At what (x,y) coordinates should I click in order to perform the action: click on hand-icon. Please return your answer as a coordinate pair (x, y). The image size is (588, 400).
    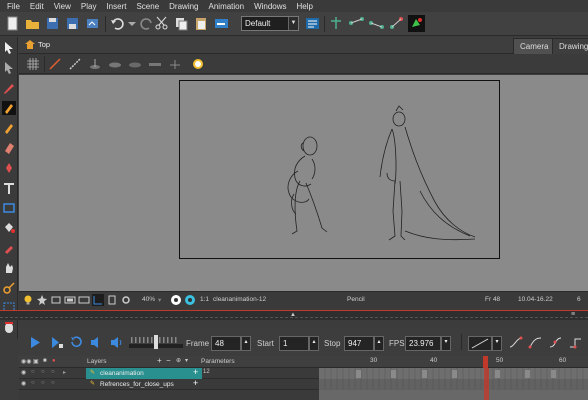
    Looking at the image, I should click on (9, 268).